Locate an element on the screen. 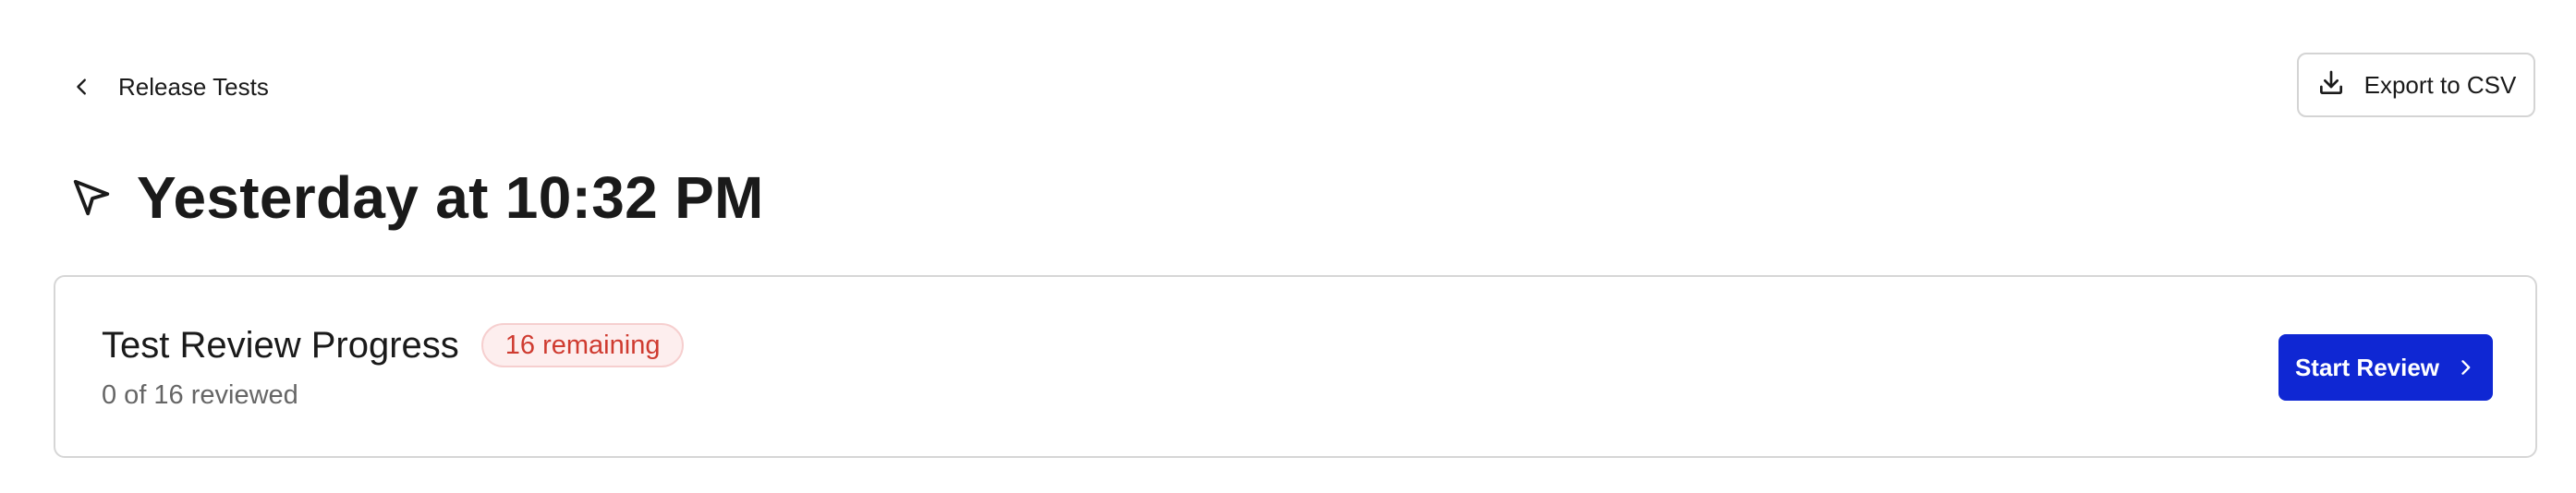 The image size is (2576, 493). export-csv-button: Export to CSV is located at coordinates (2416, 85).